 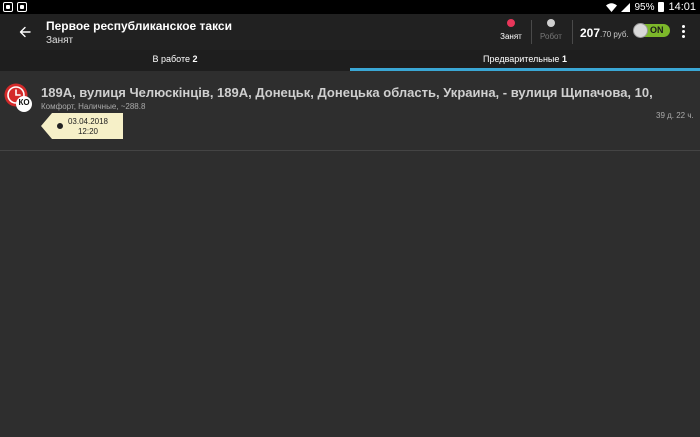 I want to click on page-title: Первое республиканское такси, so click(x=139, y=26).